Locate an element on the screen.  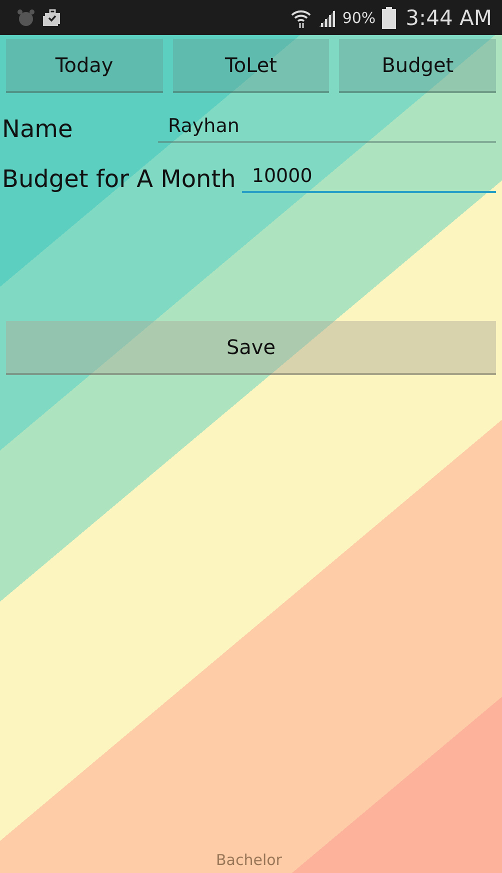
battery-icon is located at coordinates (389, 17).